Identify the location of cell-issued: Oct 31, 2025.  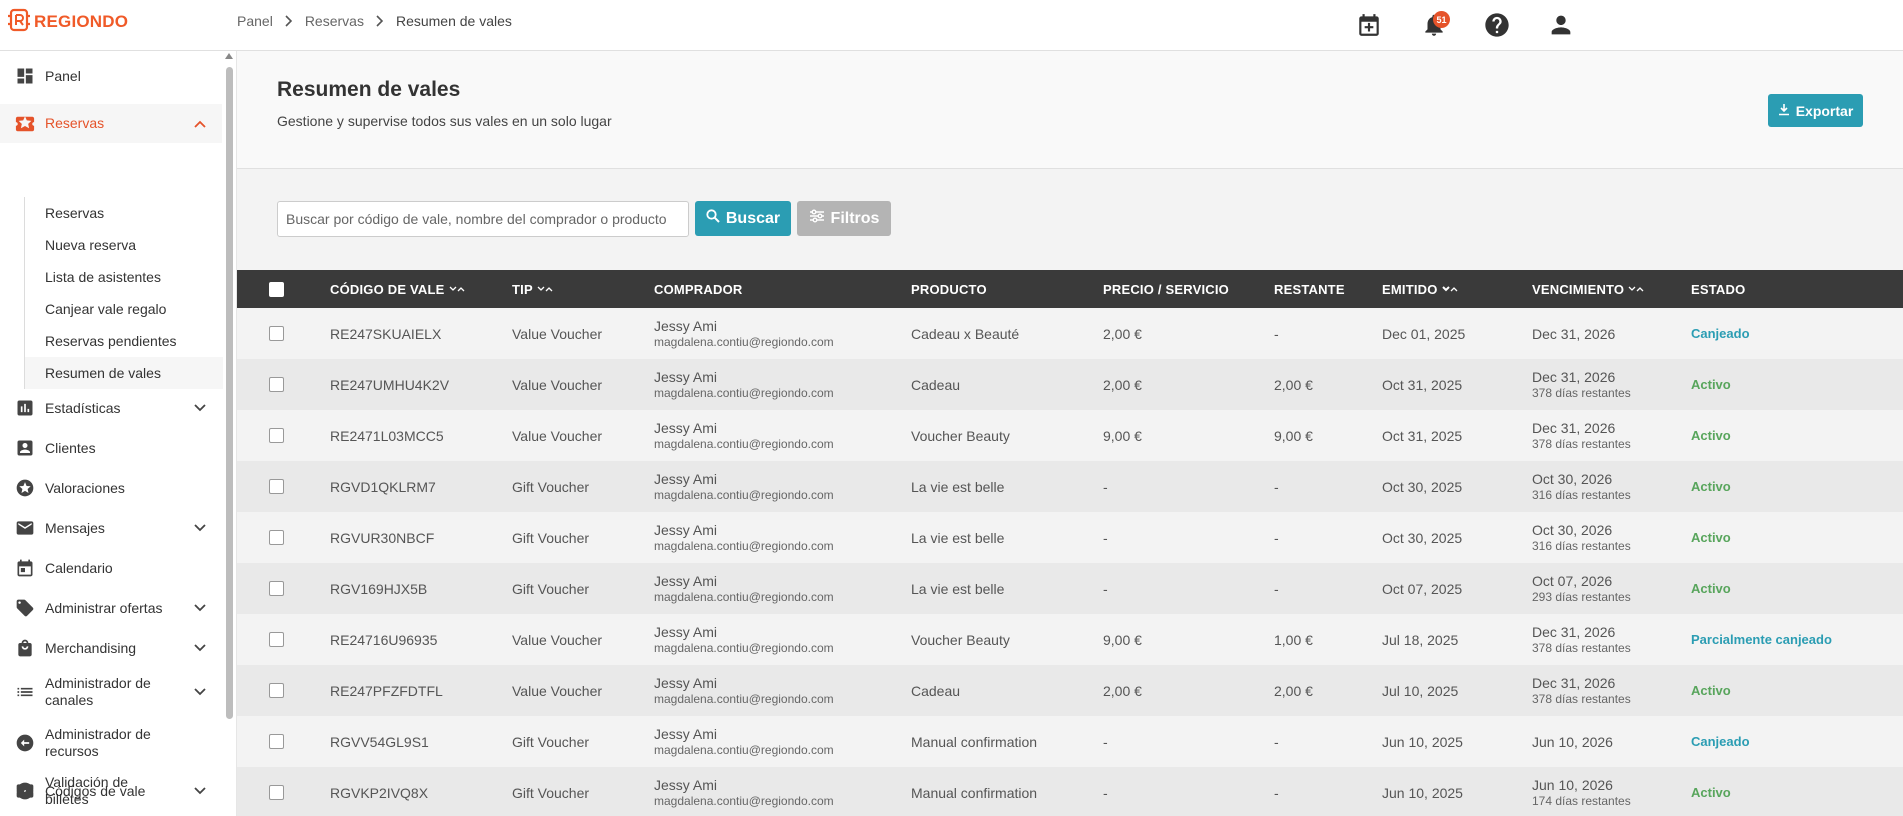
(1422, 435).